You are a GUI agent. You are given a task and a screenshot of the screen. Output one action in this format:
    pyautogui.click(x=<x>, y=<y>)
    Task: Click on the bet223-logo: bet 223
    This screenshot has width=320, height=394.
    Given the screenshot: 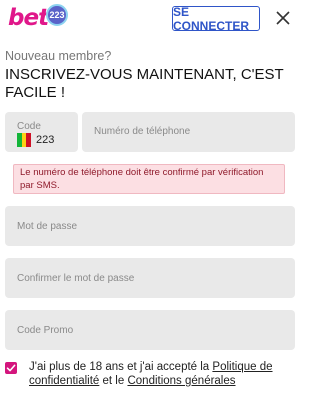 What is the action you would take?
    pyautogui.click(x=38, y=18)
    